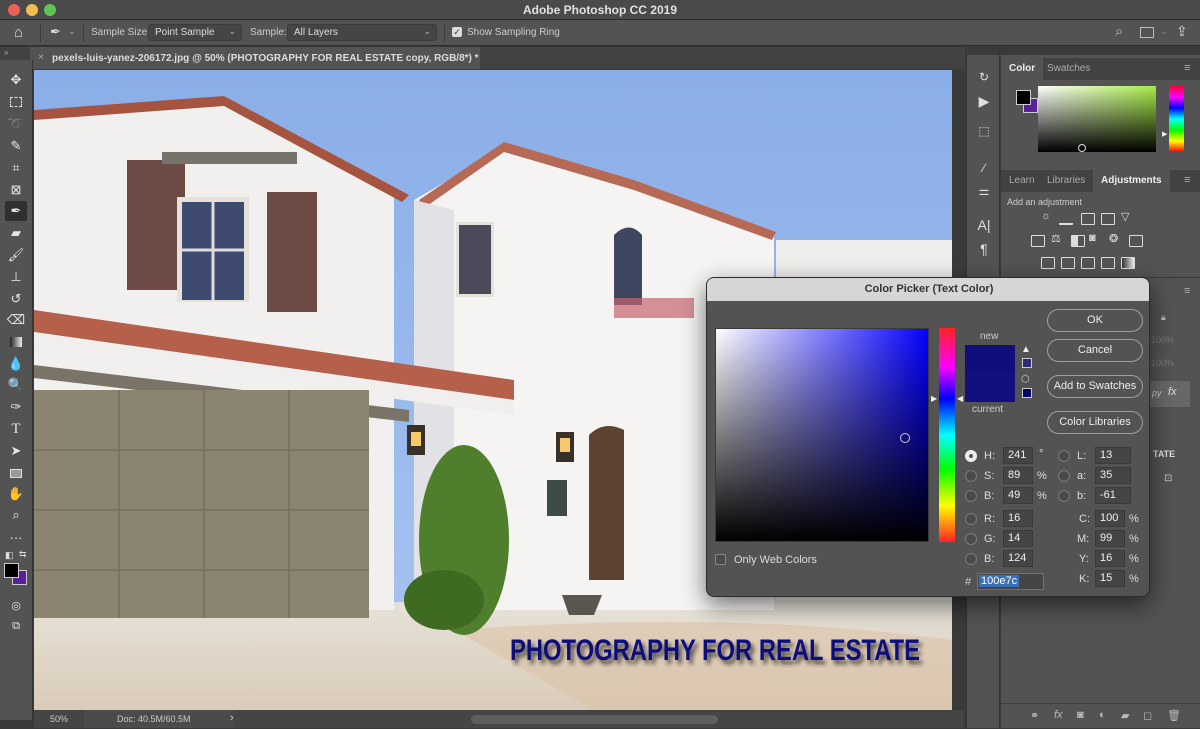 This screenshot has height=729, width=1200. Describe the element at coordinates (1092, 238) in the screenshot. I see `photo-filter-icon: ◙` at that location.